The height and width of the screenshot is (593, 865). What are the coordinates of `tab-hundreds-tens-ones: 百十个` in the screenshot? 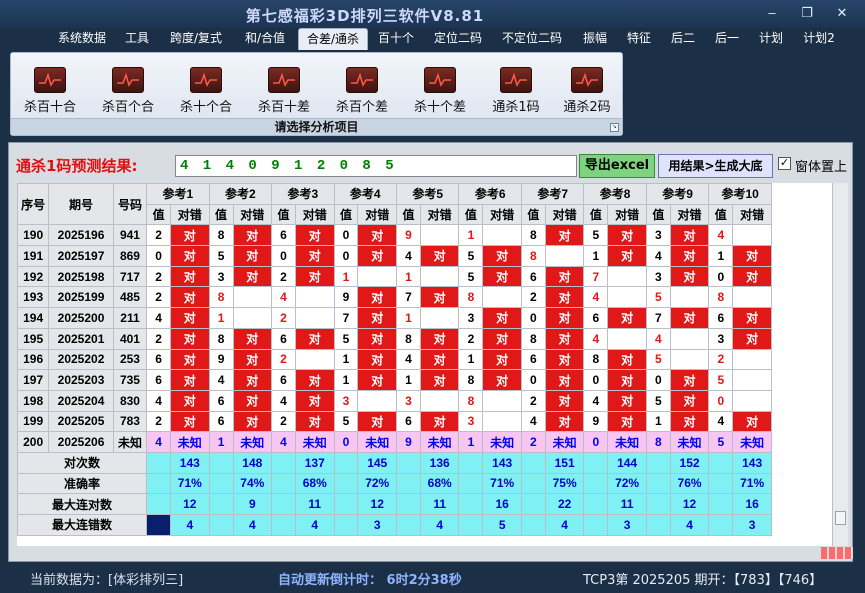 It's located at (396, 39).